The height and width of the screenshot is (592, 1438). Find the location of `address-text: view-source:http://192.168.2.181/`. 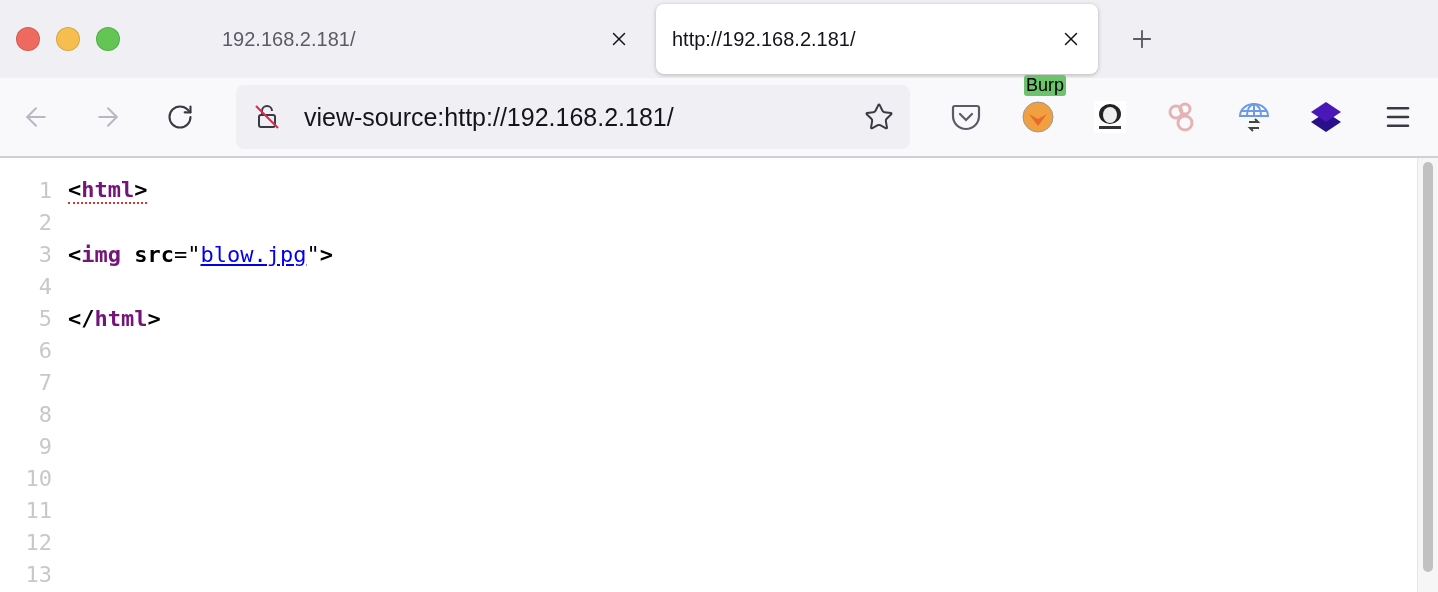

address-text: view-source:http://192.168.2.181/ is located at coordinates (489, 117).